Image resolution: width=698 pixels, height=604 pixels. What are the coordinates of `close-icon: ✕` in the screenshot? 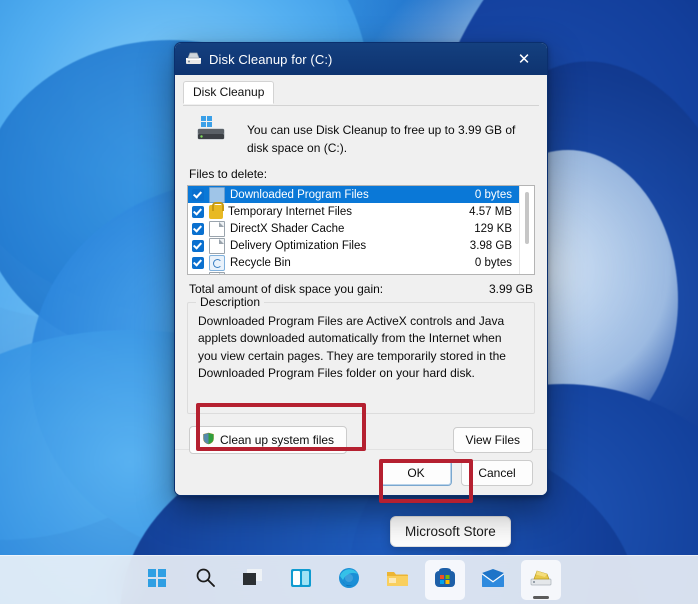 It's located at (524, 59).